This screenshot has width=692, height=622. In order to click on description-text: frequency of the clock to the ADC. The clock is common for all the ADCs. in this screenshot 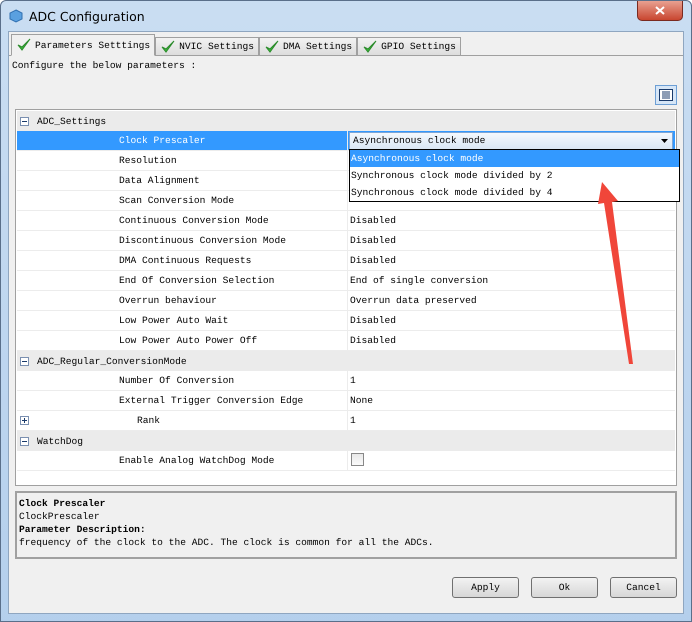, I will do `click(227, 542)`.